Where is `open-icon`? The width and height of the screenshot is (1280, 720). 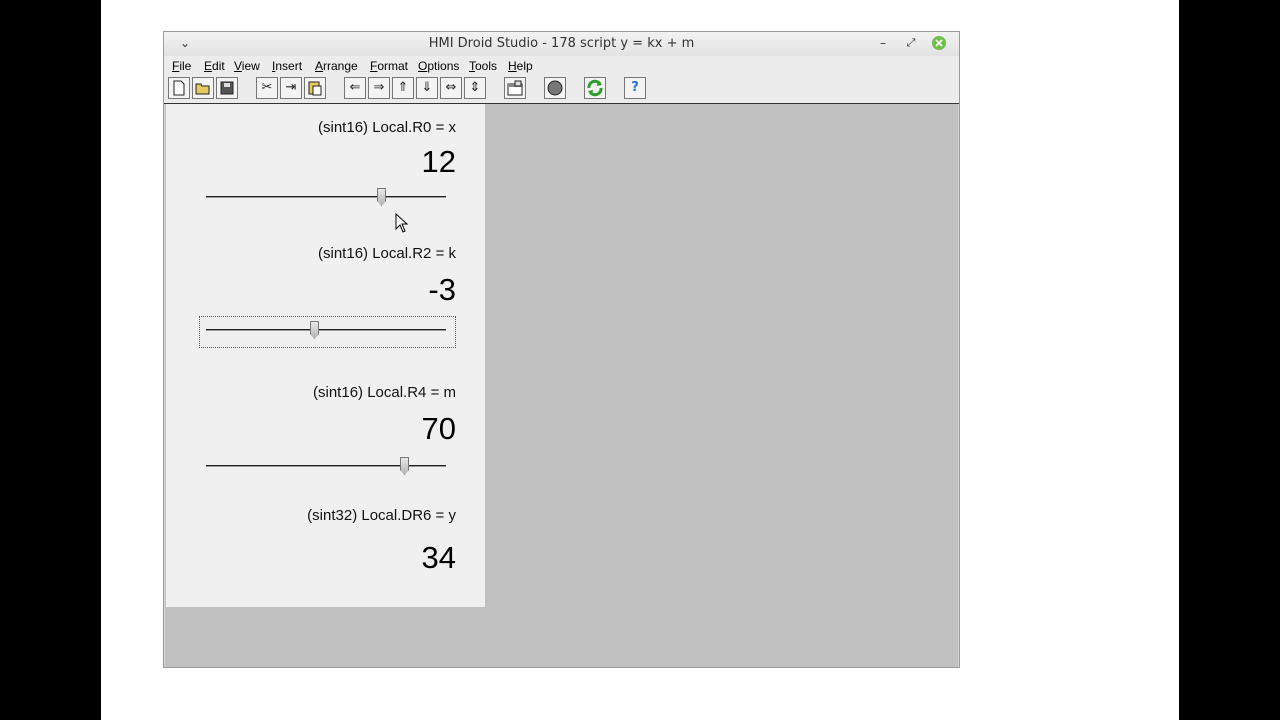
open-icon is located at coordinates (202, 89).